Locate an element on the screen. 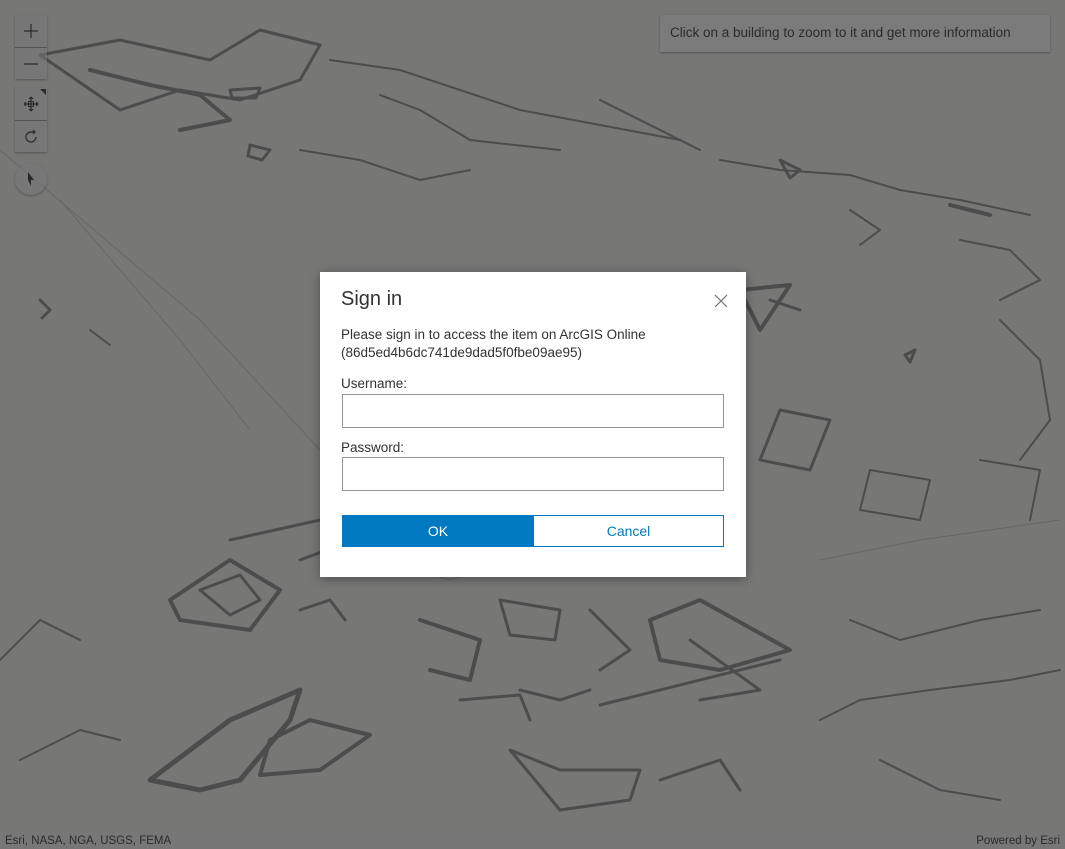 The width and height of the screenshot is (1065, 849). pan-mode-button is located at coordinates (31, 104).